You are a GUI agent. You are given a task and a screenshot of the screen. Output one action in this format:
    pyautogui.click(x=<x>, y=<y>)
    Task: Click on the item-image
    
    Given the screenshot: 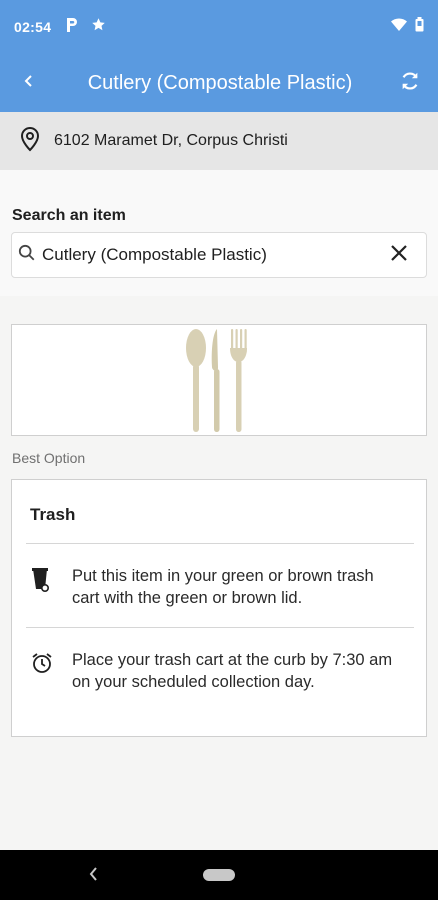 What is the action you would take?
    pyautogui.click(x=219, y=380)
    